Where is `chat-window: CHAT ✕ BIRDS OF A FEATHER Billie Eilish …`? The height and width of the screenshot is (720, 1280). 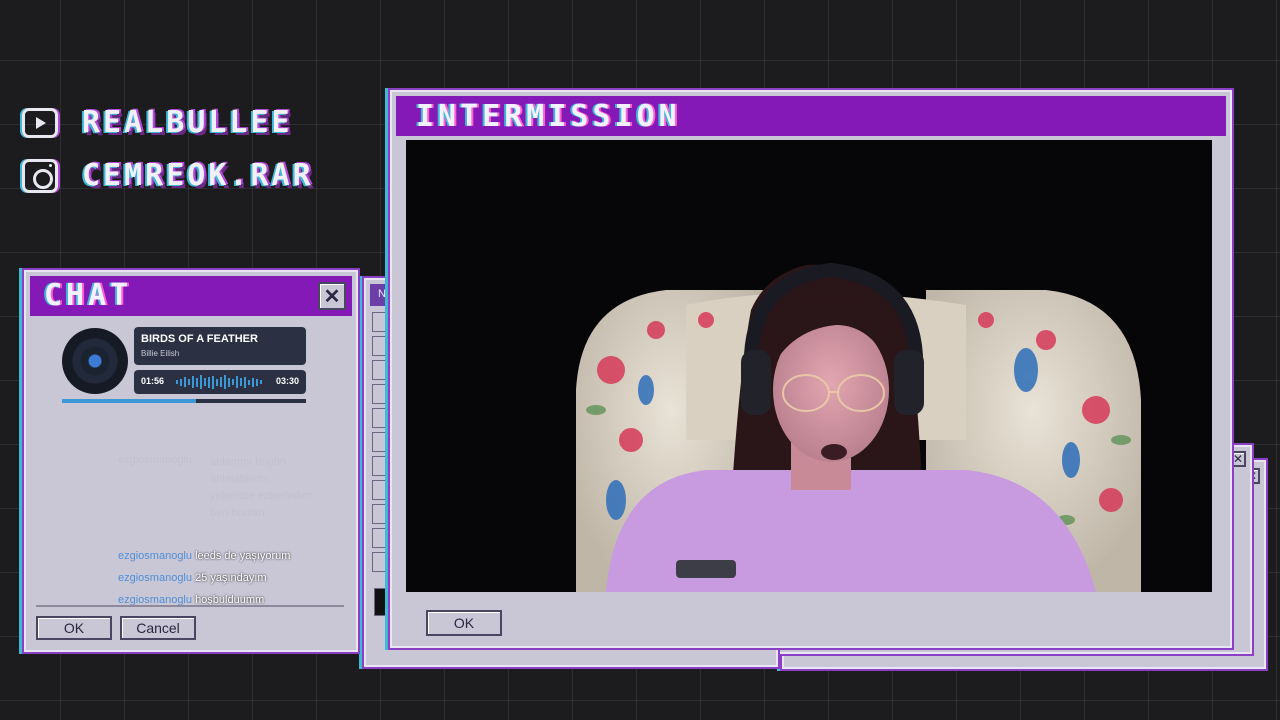 chat-window: CHAT ✕ BIRDS OF A FEATHER Billie Eilish … is located at coordinates (191, 461).